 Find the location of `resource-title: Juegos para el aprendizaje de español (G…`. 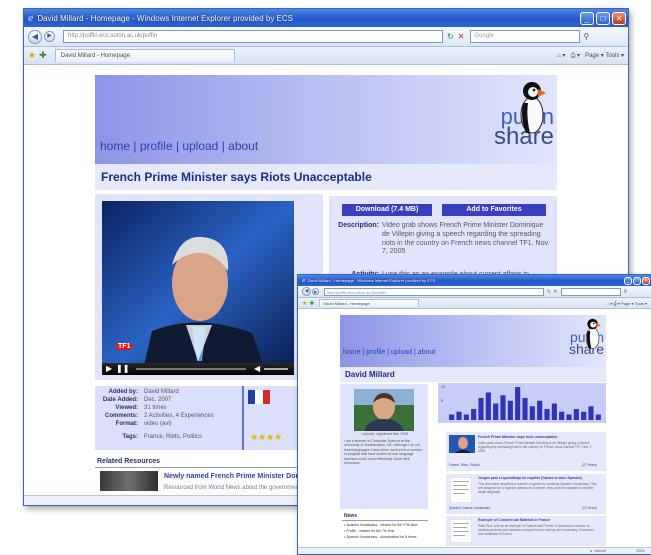

resource-title: Juegos para el aprendizaje de español (G… is located at coordinates (530, 478).